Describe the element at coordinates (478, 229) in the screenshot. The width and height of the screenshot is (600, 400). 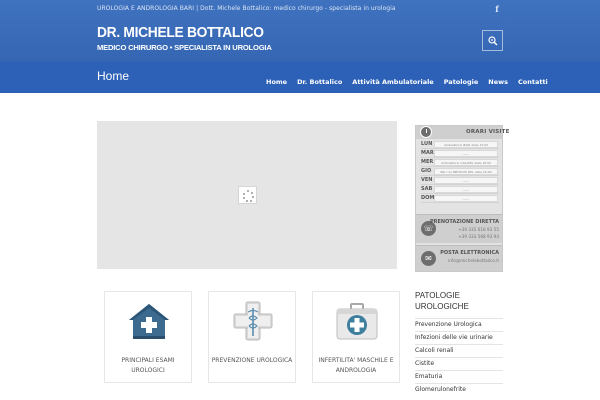
I see `phone-number: +39 335 618 93 55` at that location.